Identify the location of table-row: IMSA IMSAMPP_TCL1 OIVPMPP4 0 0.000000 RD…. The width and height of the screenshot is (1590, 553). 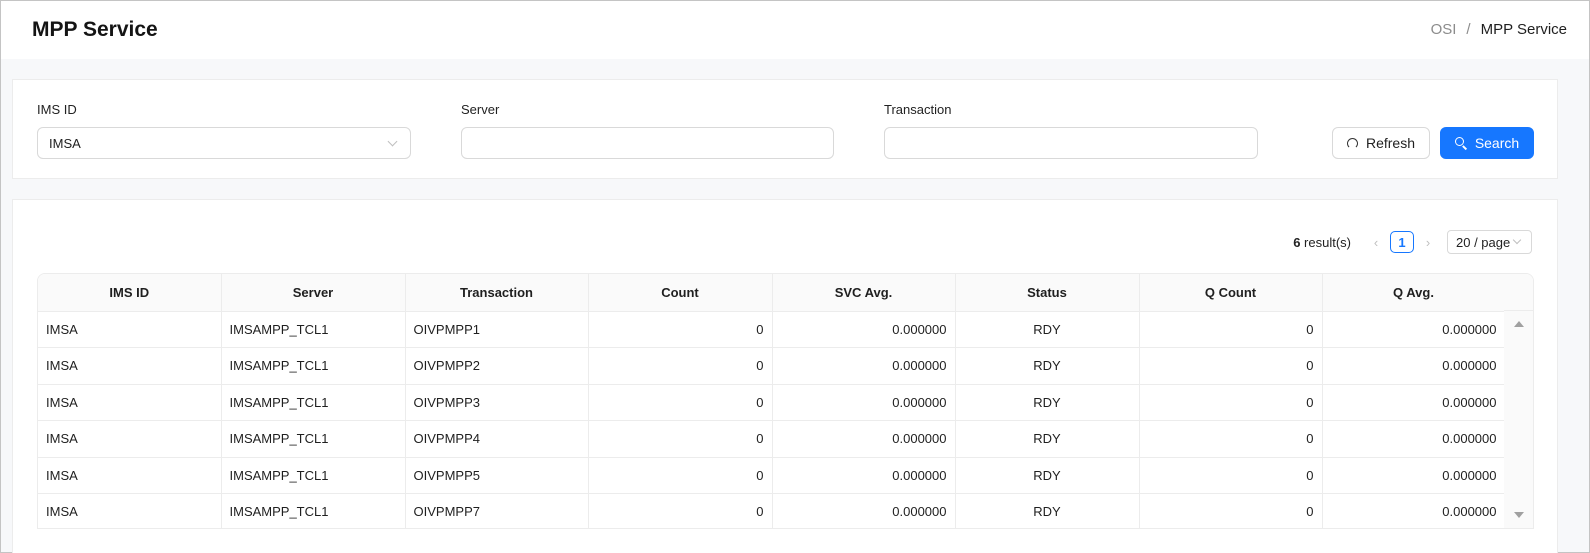
(772, 439).